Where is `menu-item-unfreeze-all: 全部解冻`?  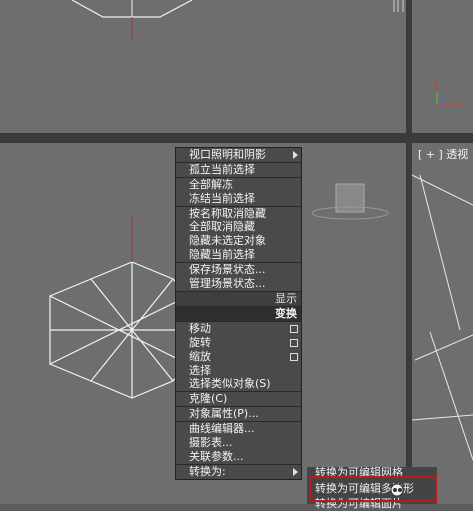 menu-item-unfreeze-all: 全部解冻 is located at coordinates (238, 185).